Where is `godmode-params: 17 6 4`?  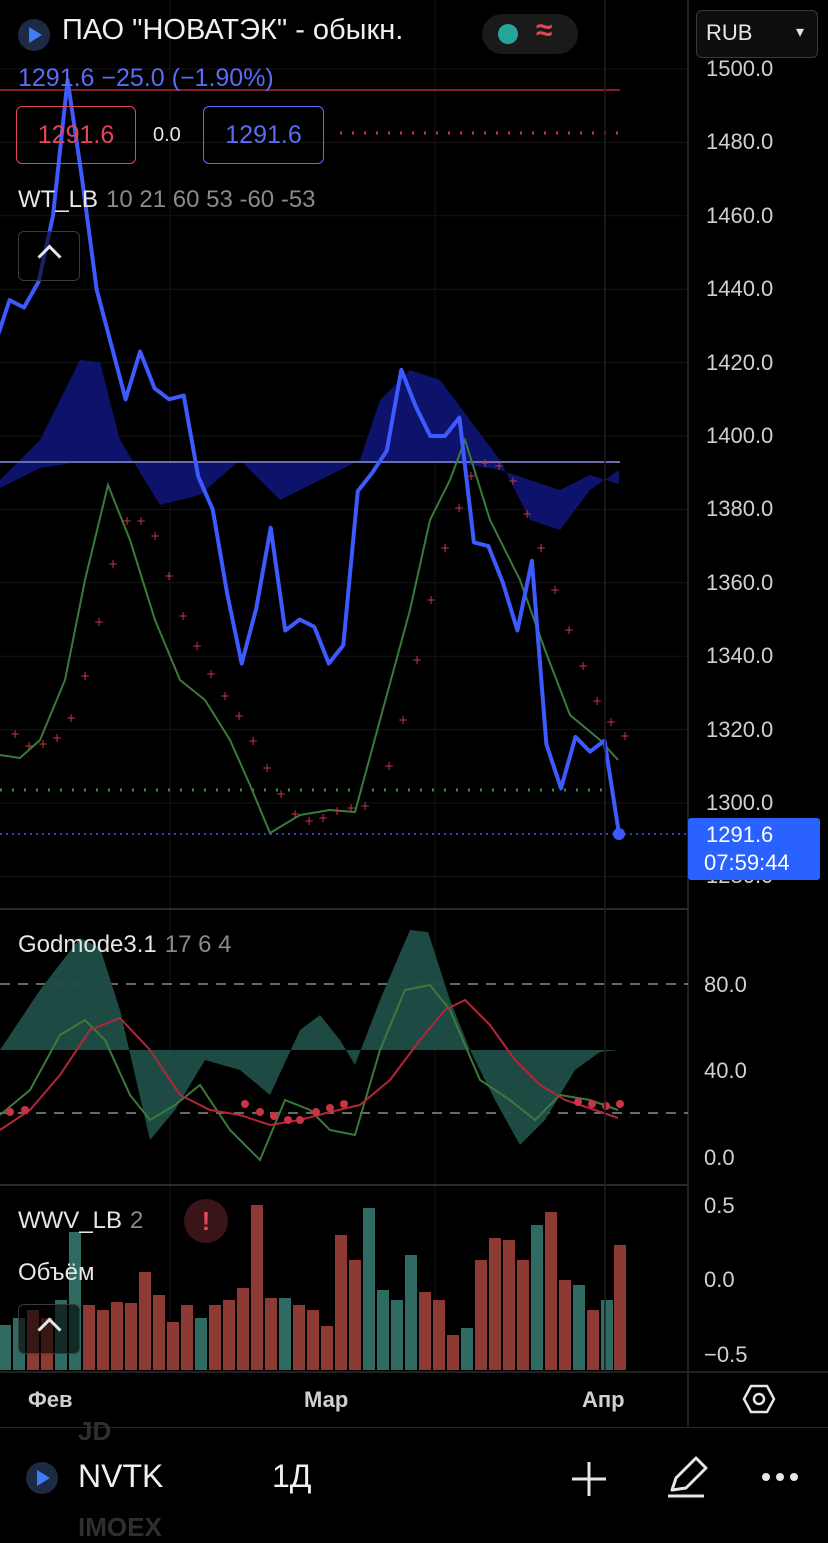
godmode-params: 17 6 4 is located at coordinates (198, 944).